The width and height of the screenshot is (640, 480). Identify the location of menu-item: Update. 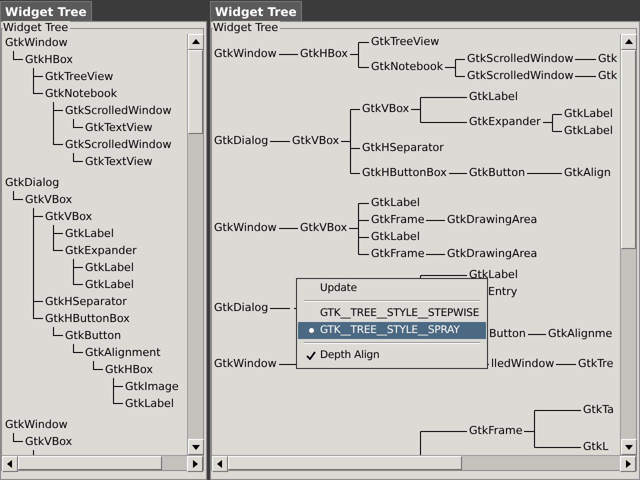
(392, 288).